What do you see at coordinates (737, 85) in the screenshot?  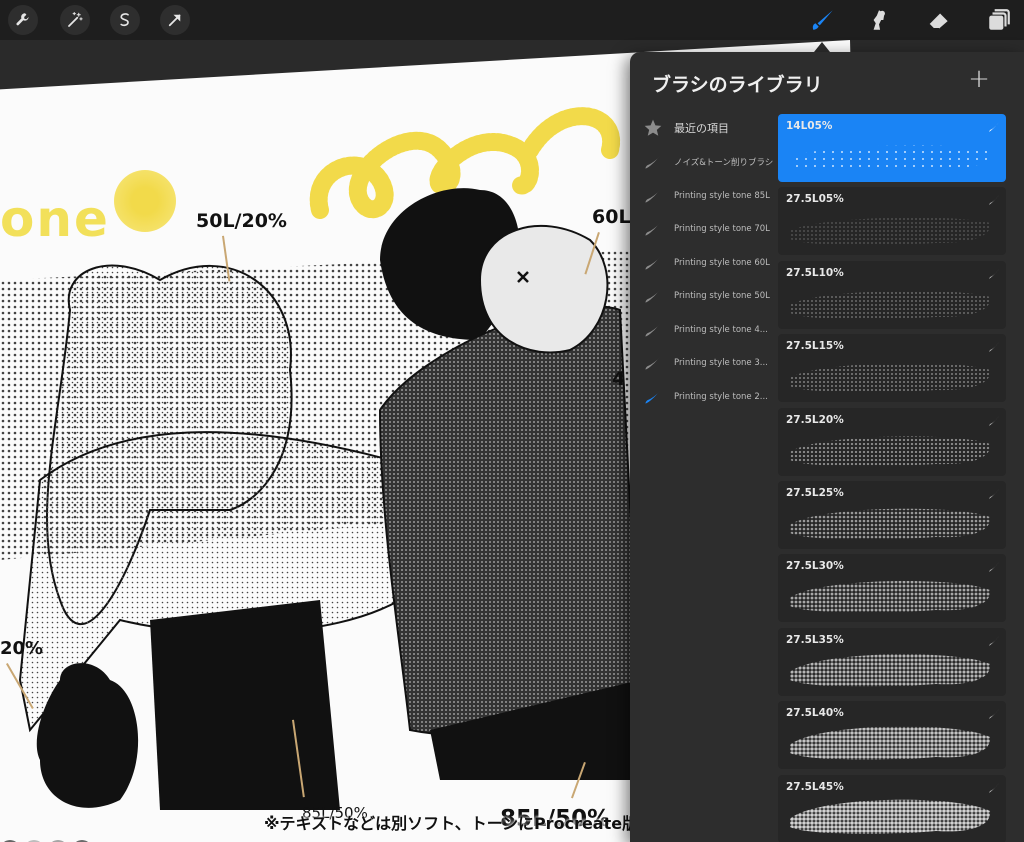 I see `brush-library-title: ブラシのライブラリ` at bounding box center [737, 85].